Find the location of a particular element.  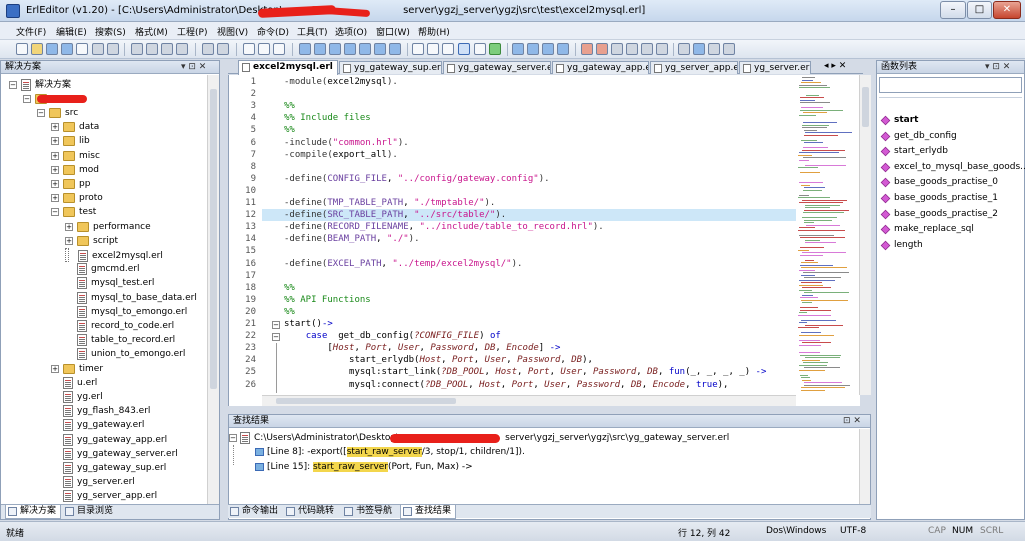

tab-yg-gateway-server: yg_gateway_server.erl is located at coordinates (497, 67).